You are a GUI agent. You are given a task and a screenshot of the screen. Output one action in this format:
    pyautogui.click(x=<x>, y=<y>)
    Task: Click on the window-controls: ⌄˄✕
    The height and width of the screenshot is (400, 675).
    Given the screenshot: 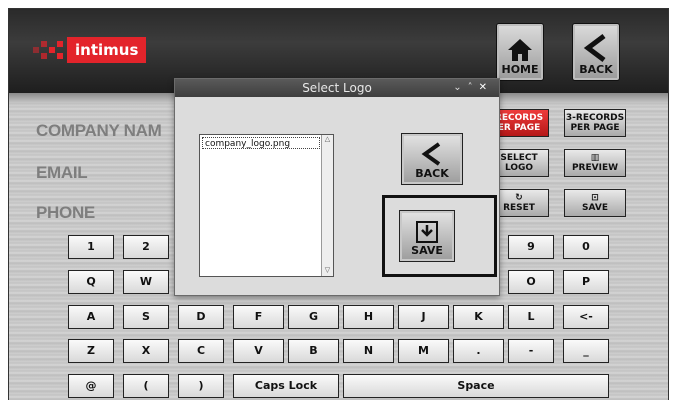 What is the action you would take?
    pyautogui.click(x=473, y=88)
    